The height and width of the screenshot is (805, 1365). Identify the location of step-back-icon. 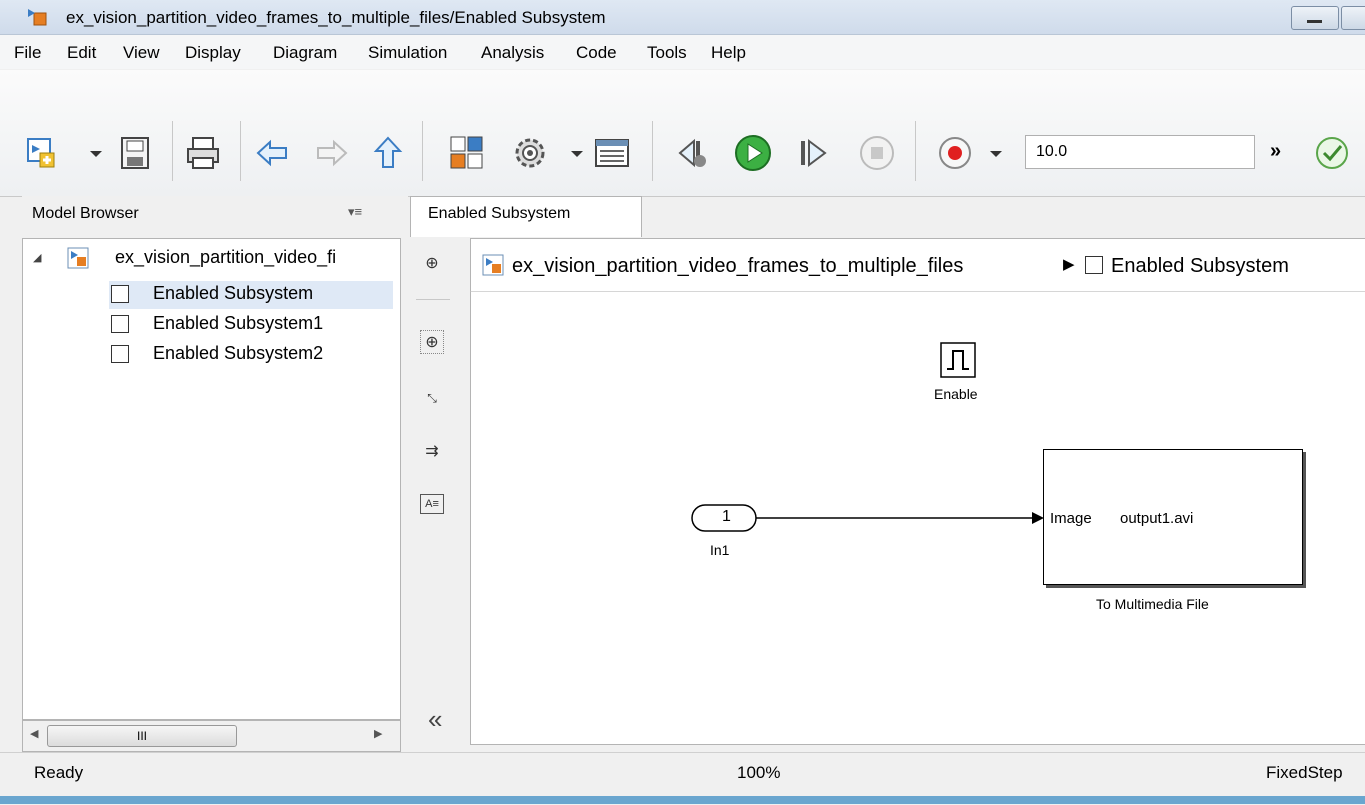
(692, 153).